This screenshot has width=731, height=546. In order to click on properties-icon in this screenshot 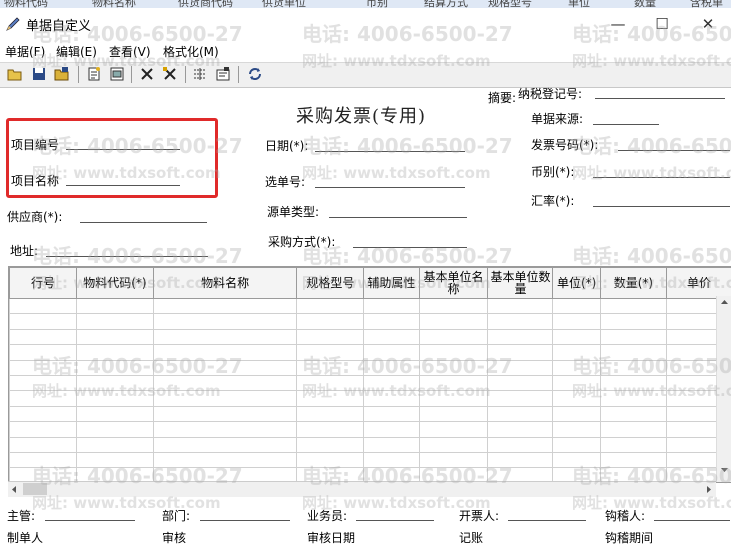, I will do `click(223, 74)`.